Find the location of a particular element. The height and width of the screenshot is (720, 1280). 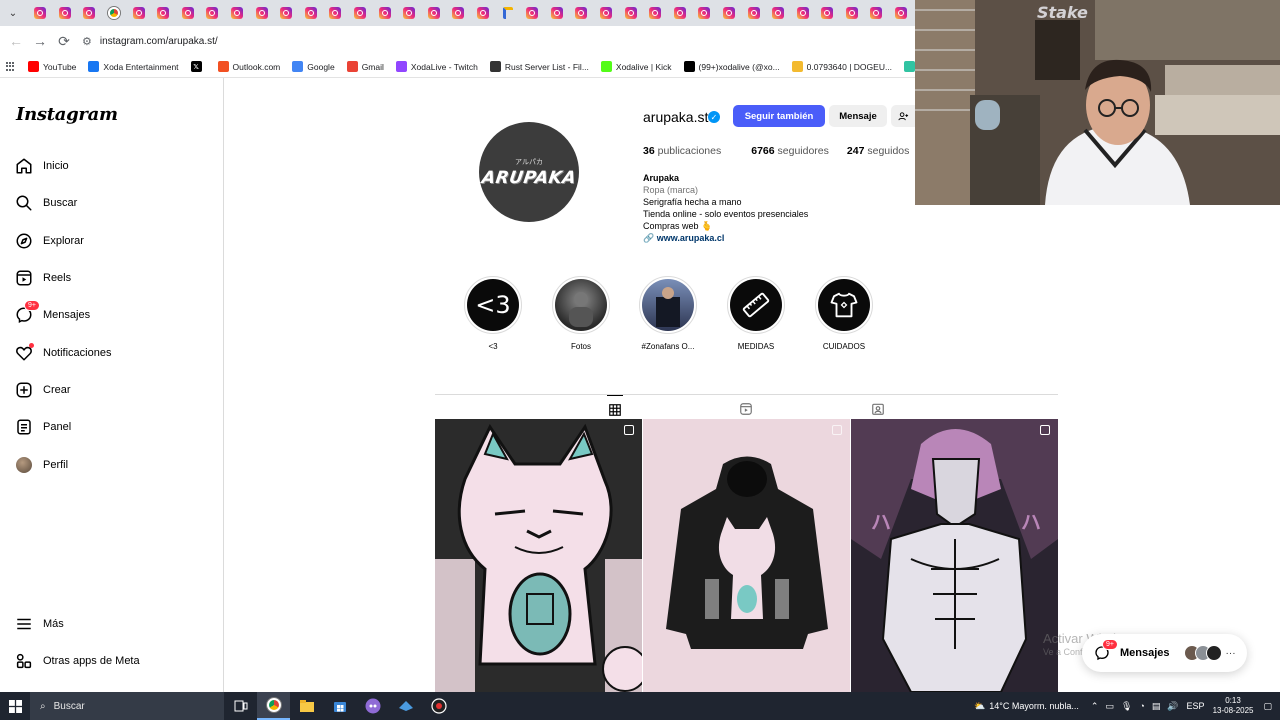

bookmark-item: Xodalive | Kick is located at coordinates (636, 66).